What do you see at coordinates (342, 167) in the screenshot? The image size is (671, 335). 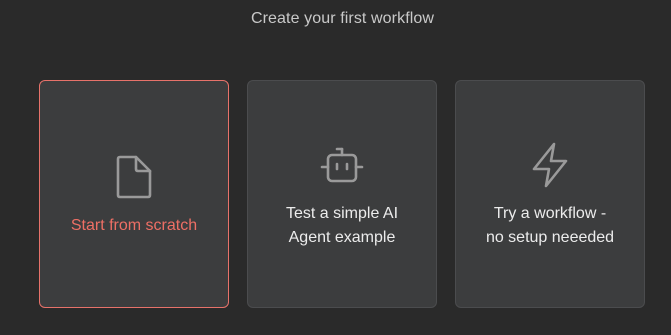 I see `robot-icon` at bounding box center [342, 167].